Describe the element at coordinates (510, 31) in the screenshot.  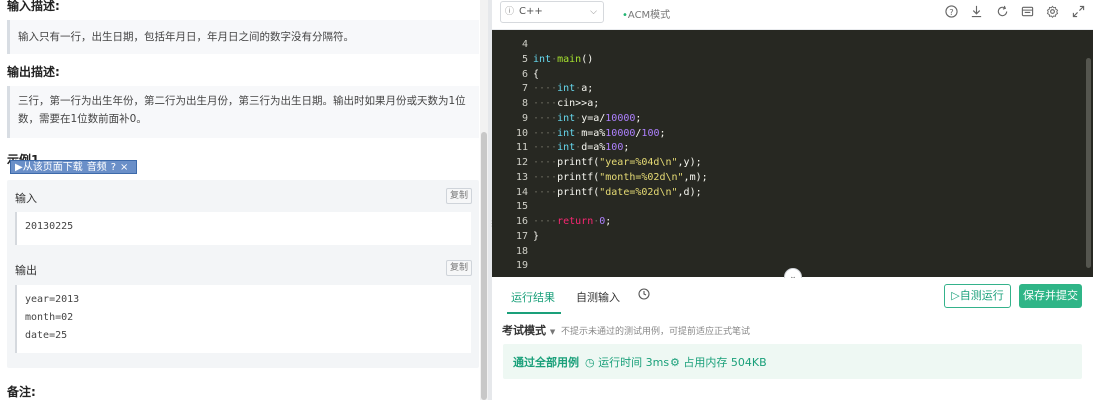
I see `line-number: 3` at that location.